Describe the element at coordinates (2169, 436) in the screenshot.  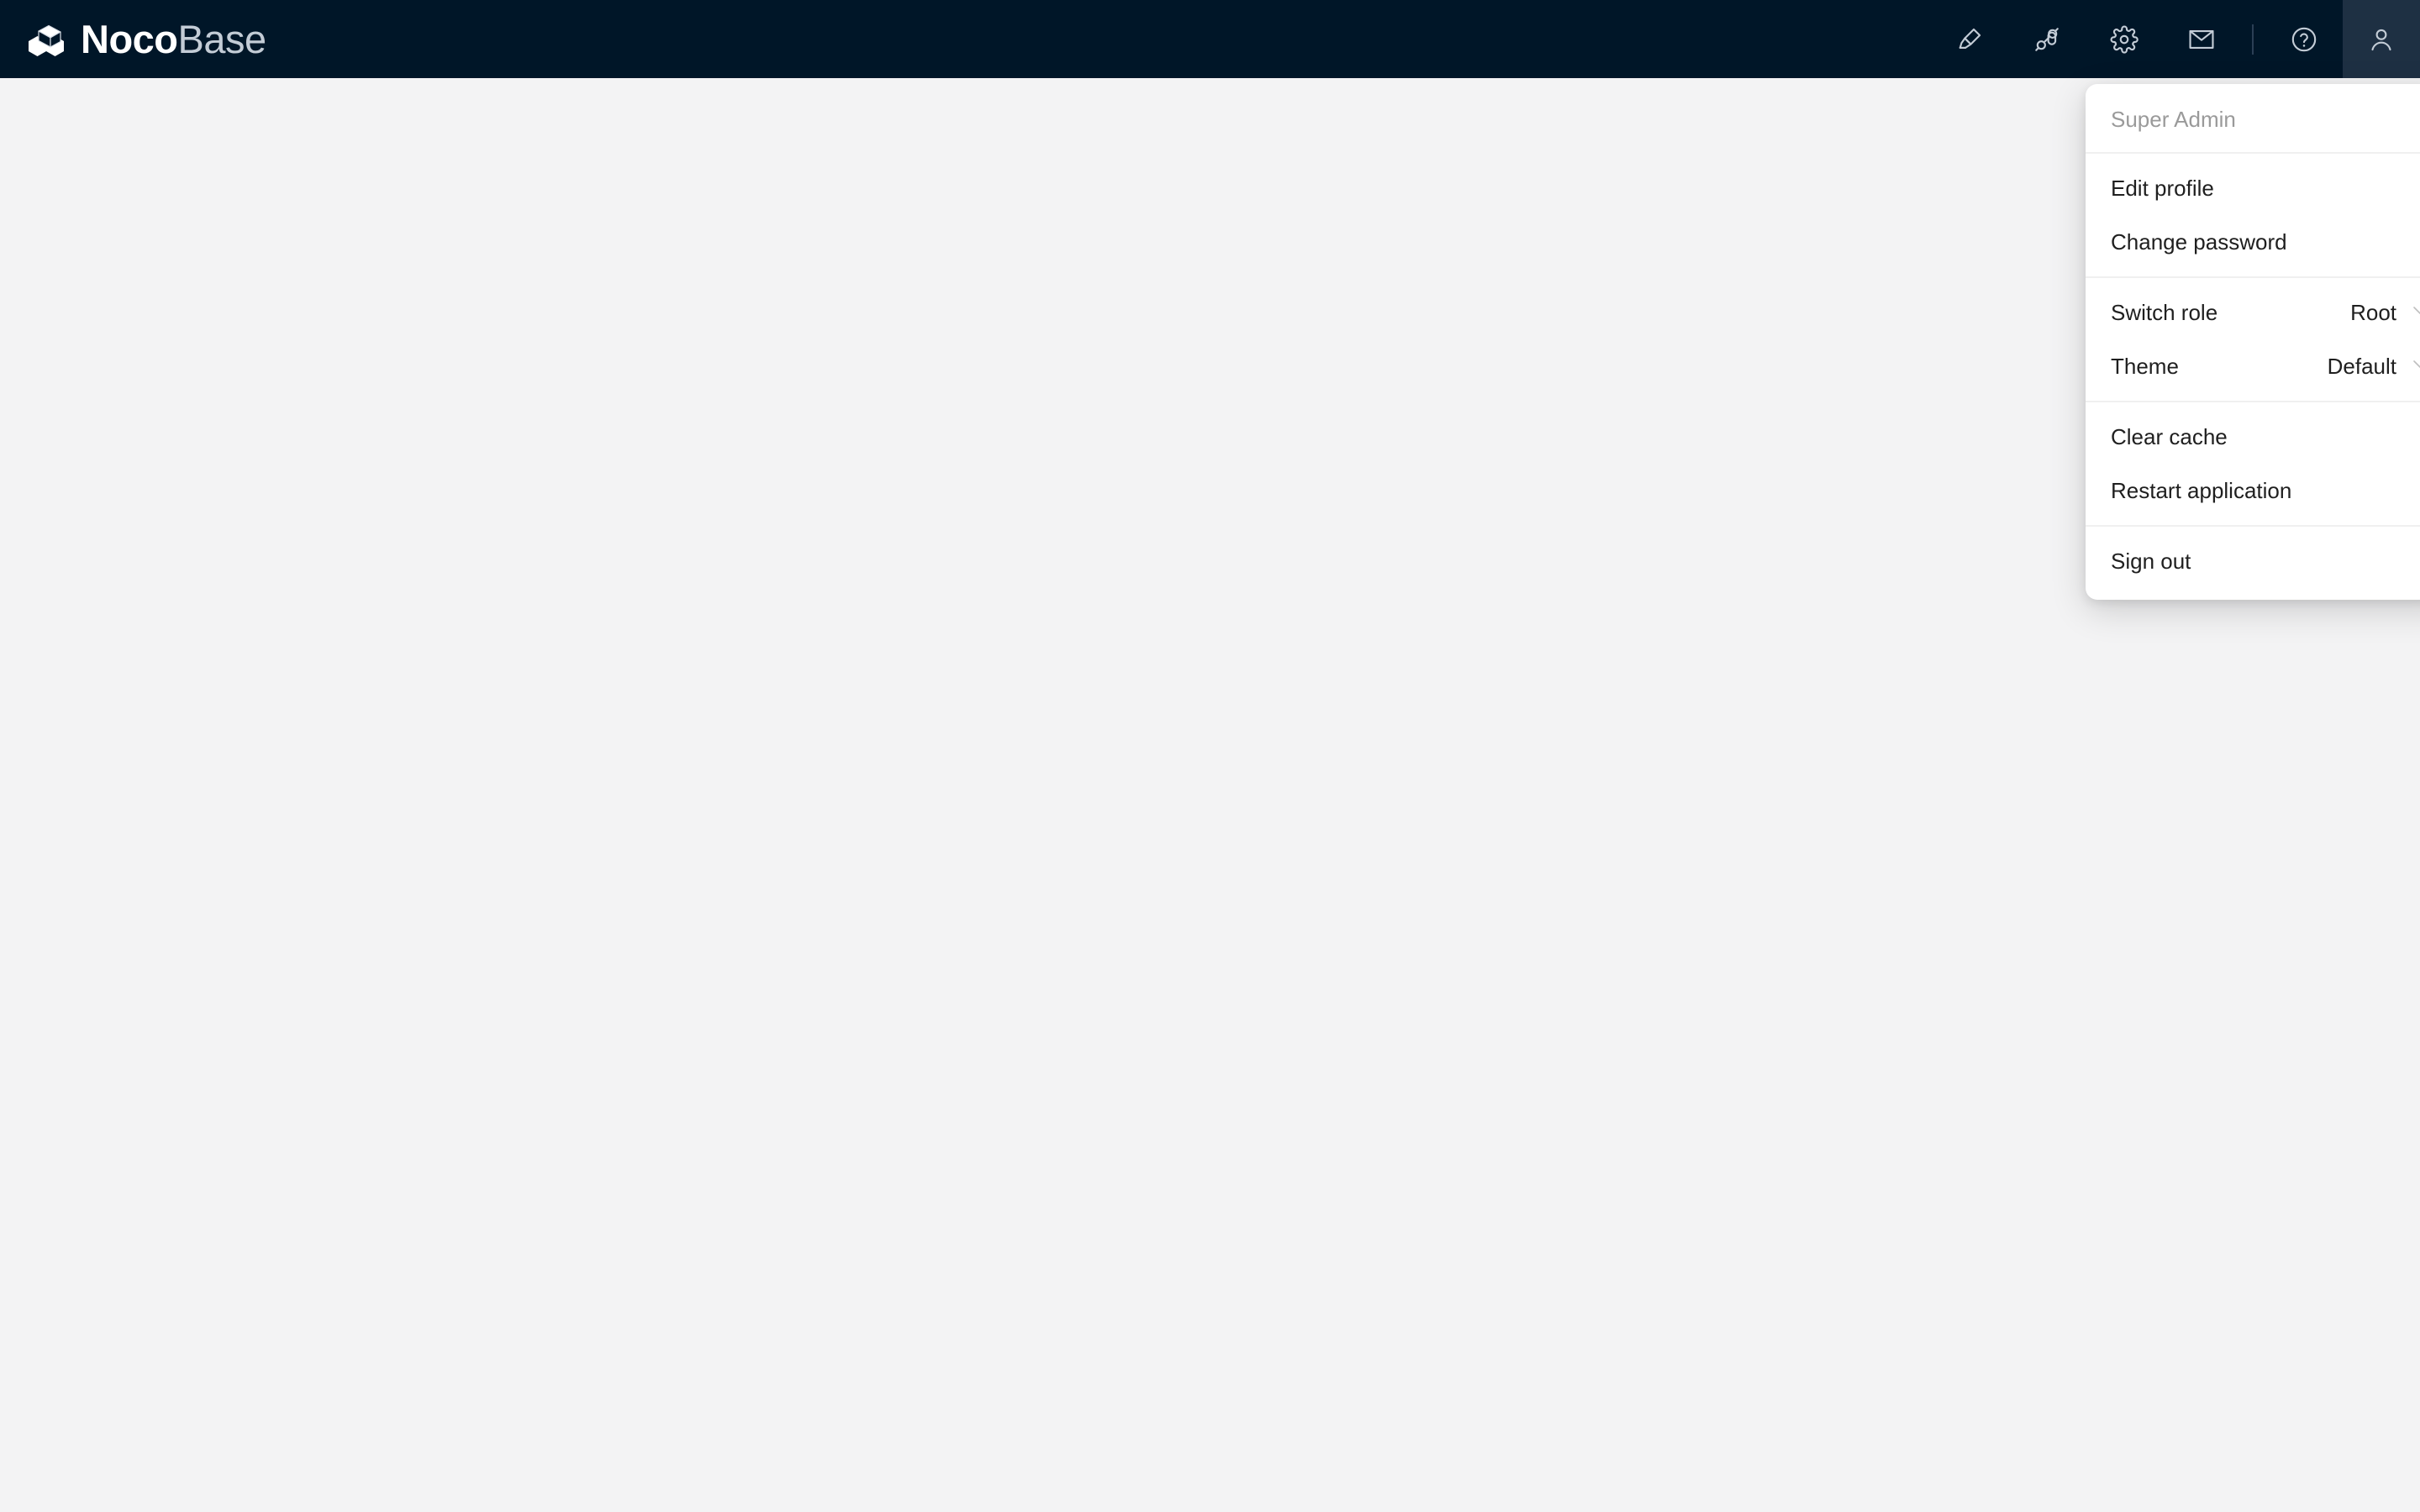
I see `clear-cache-label: Clear cache` at that location.